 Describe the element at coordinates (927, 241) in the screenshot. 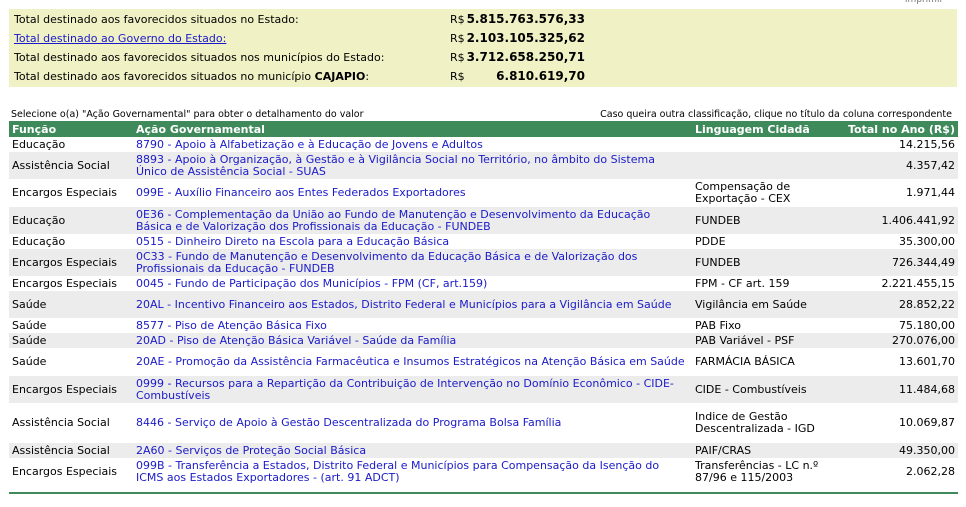

I see `cell-total: 35.300,00` at that location.